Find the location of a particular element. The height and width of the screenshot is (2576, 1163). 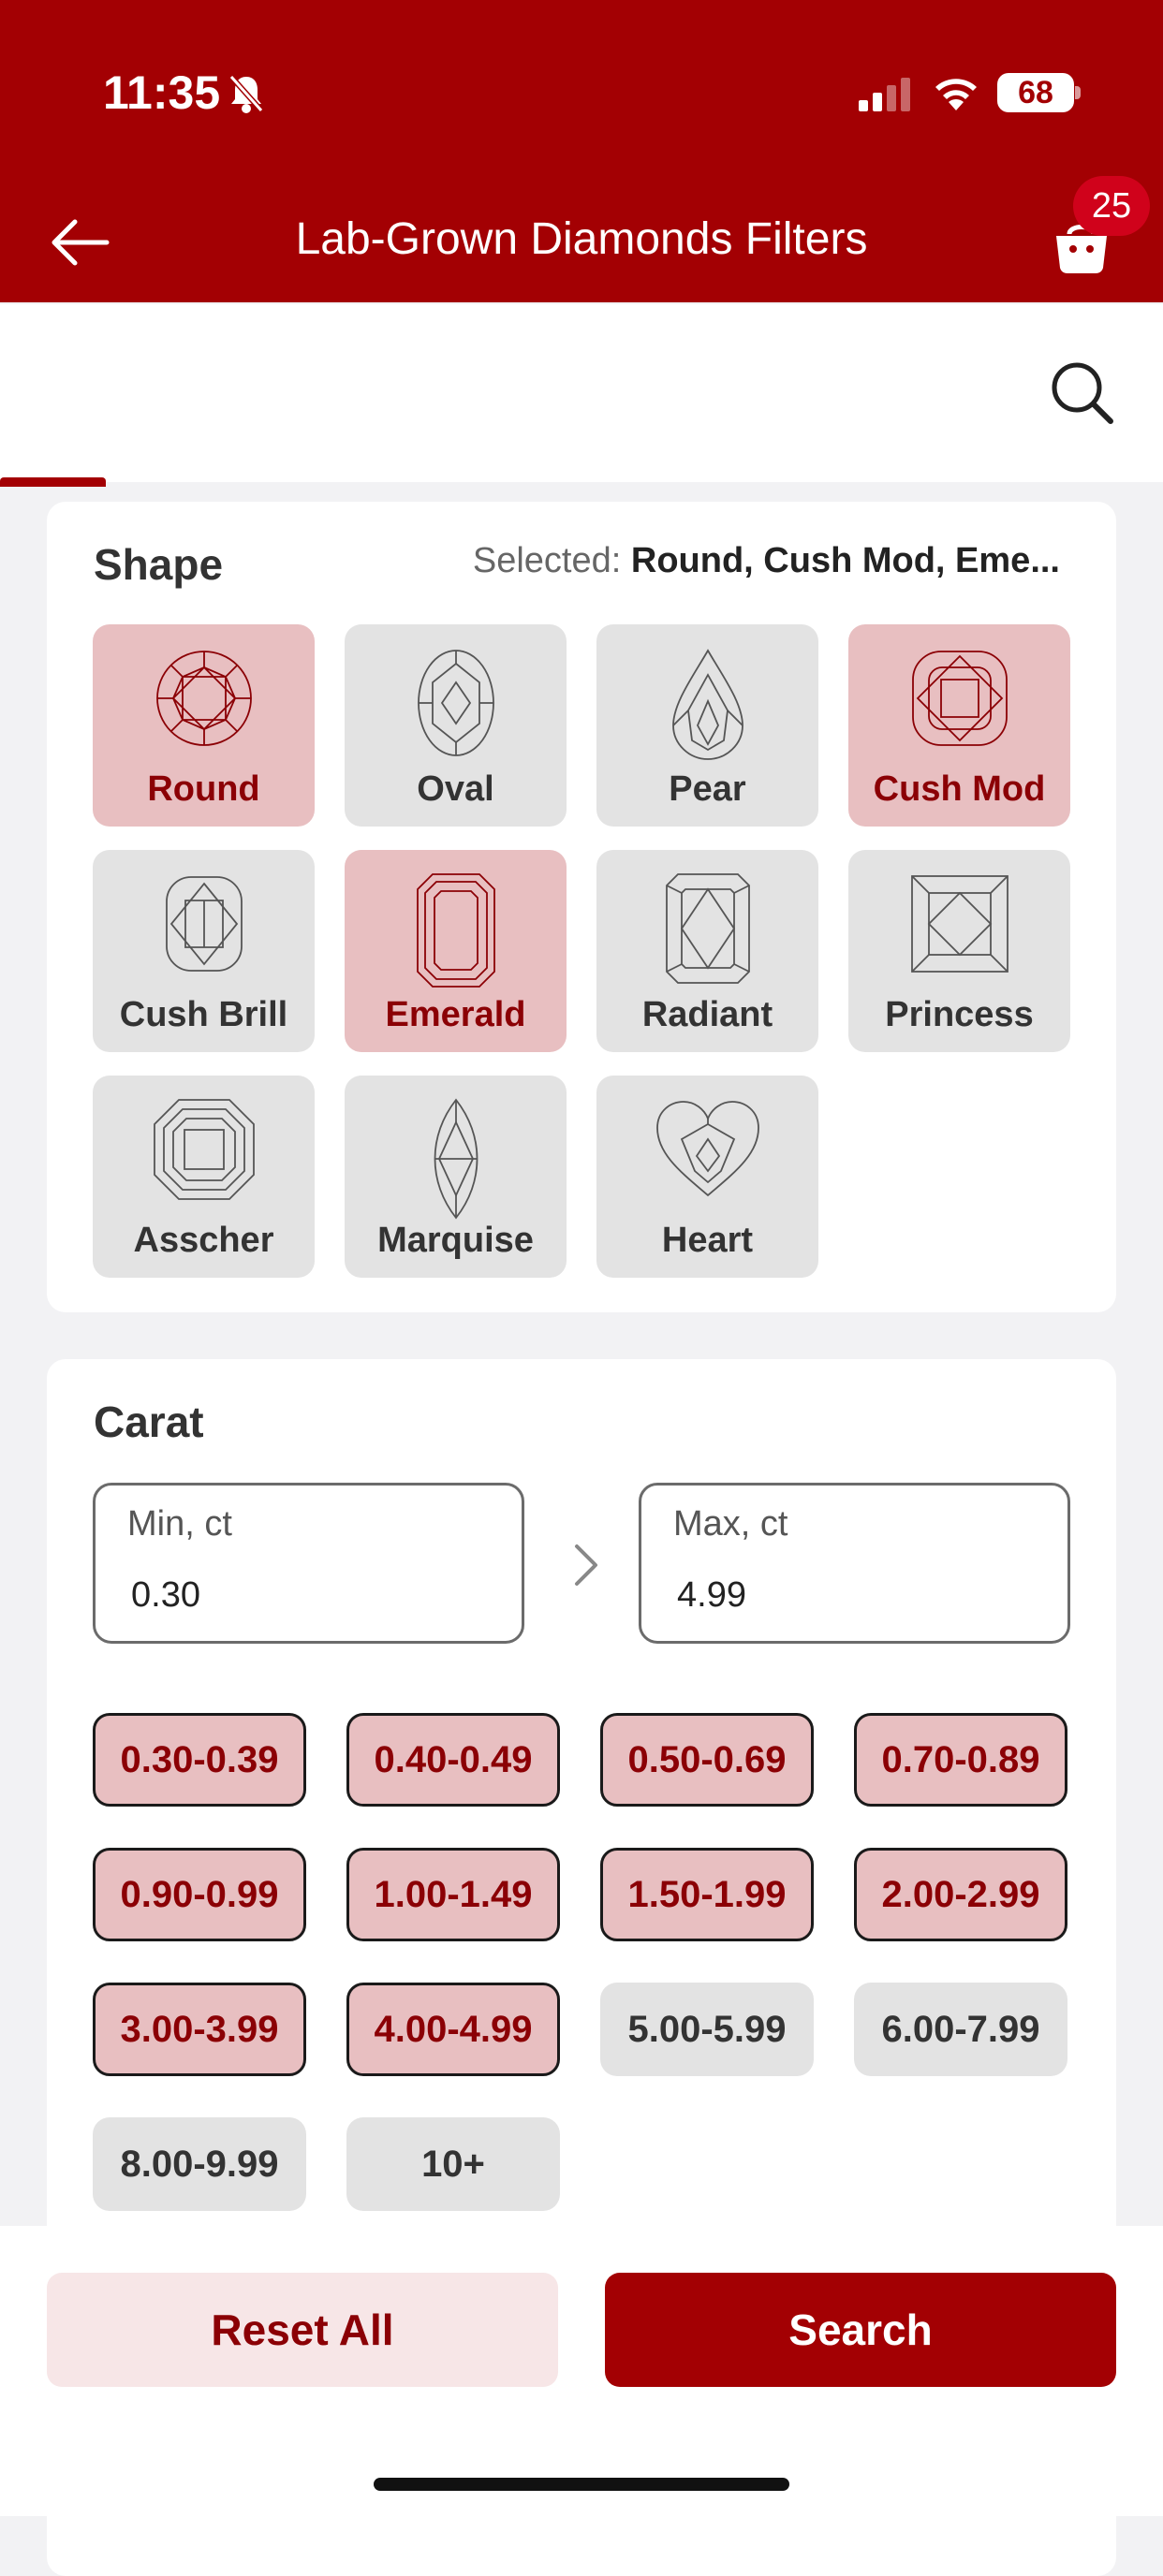

round-diamond-icon is located at coordinates (204, 698).